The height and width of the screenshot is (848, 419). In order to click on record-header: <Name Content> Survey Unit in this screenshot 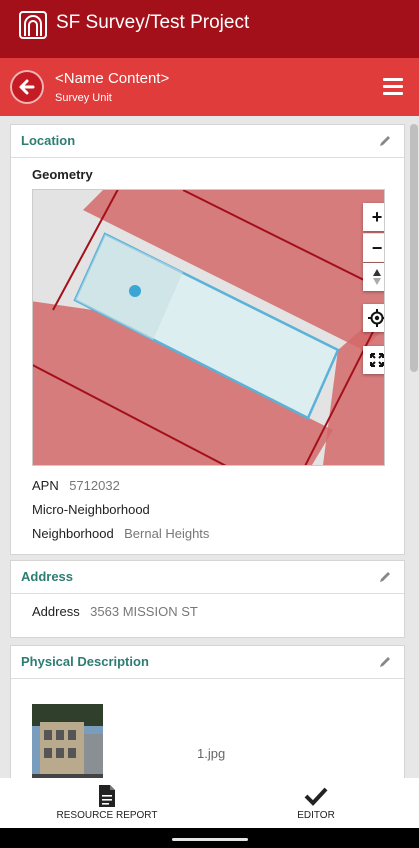, I will do `click(209, 87)`.